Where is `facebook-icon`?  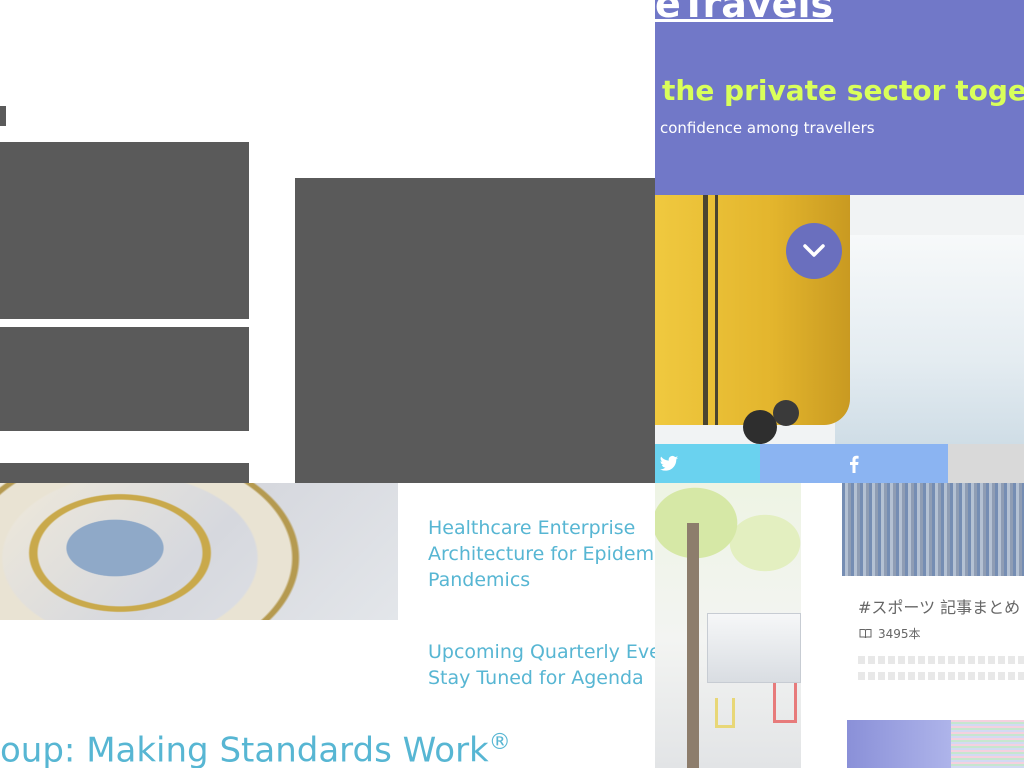
facebook-icon is located at coordinates (854, 464).